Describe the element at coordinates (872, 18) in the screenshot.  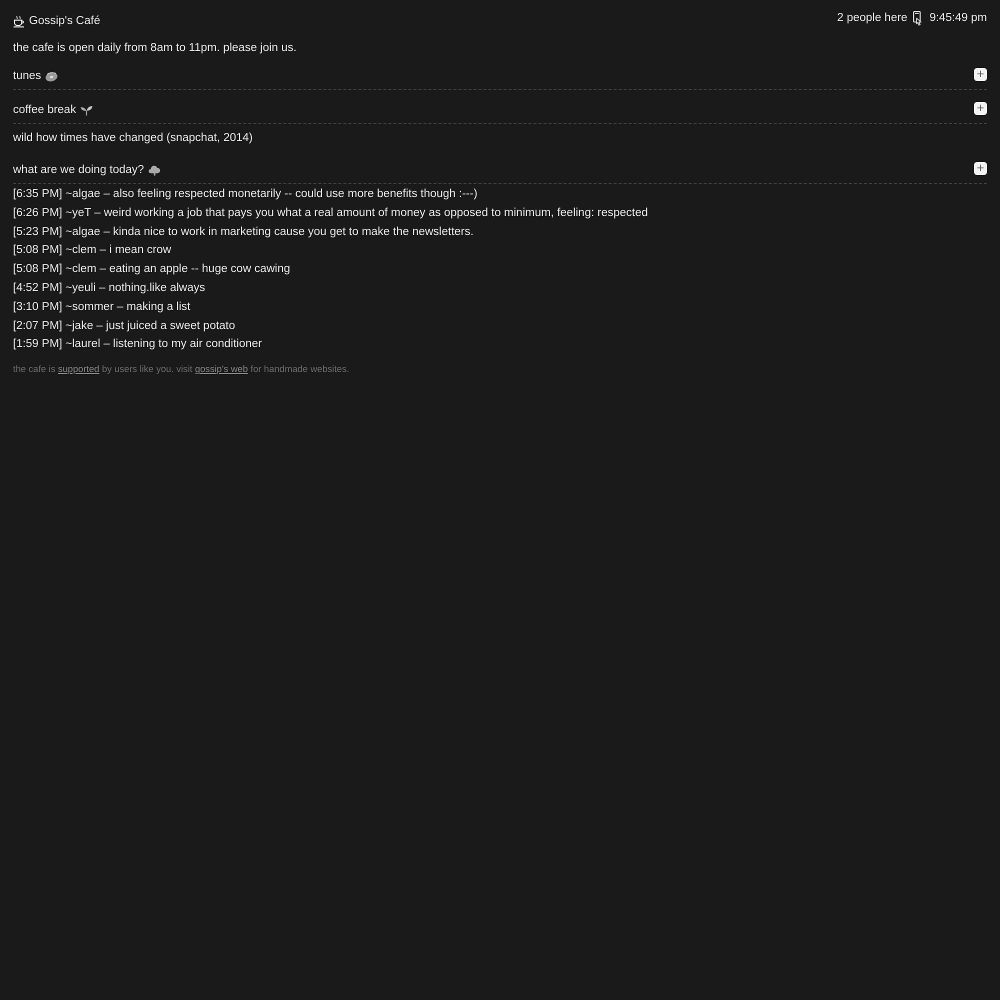
I see `people-count: 2 people here` at that location.